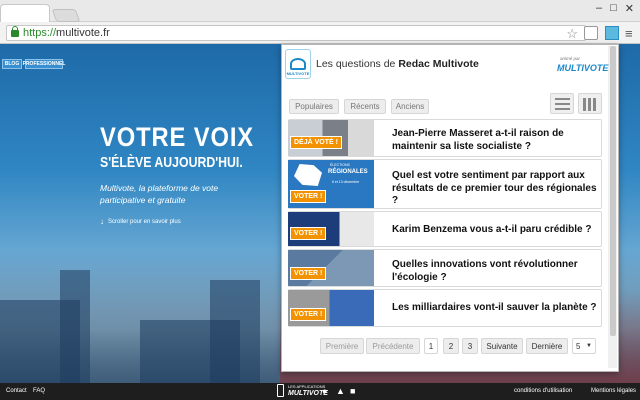 This screenshot has height=400, width=640. Describe the element at coordinates (352, 391) in the screenshot. I see `windows-icon: ■` at that location.